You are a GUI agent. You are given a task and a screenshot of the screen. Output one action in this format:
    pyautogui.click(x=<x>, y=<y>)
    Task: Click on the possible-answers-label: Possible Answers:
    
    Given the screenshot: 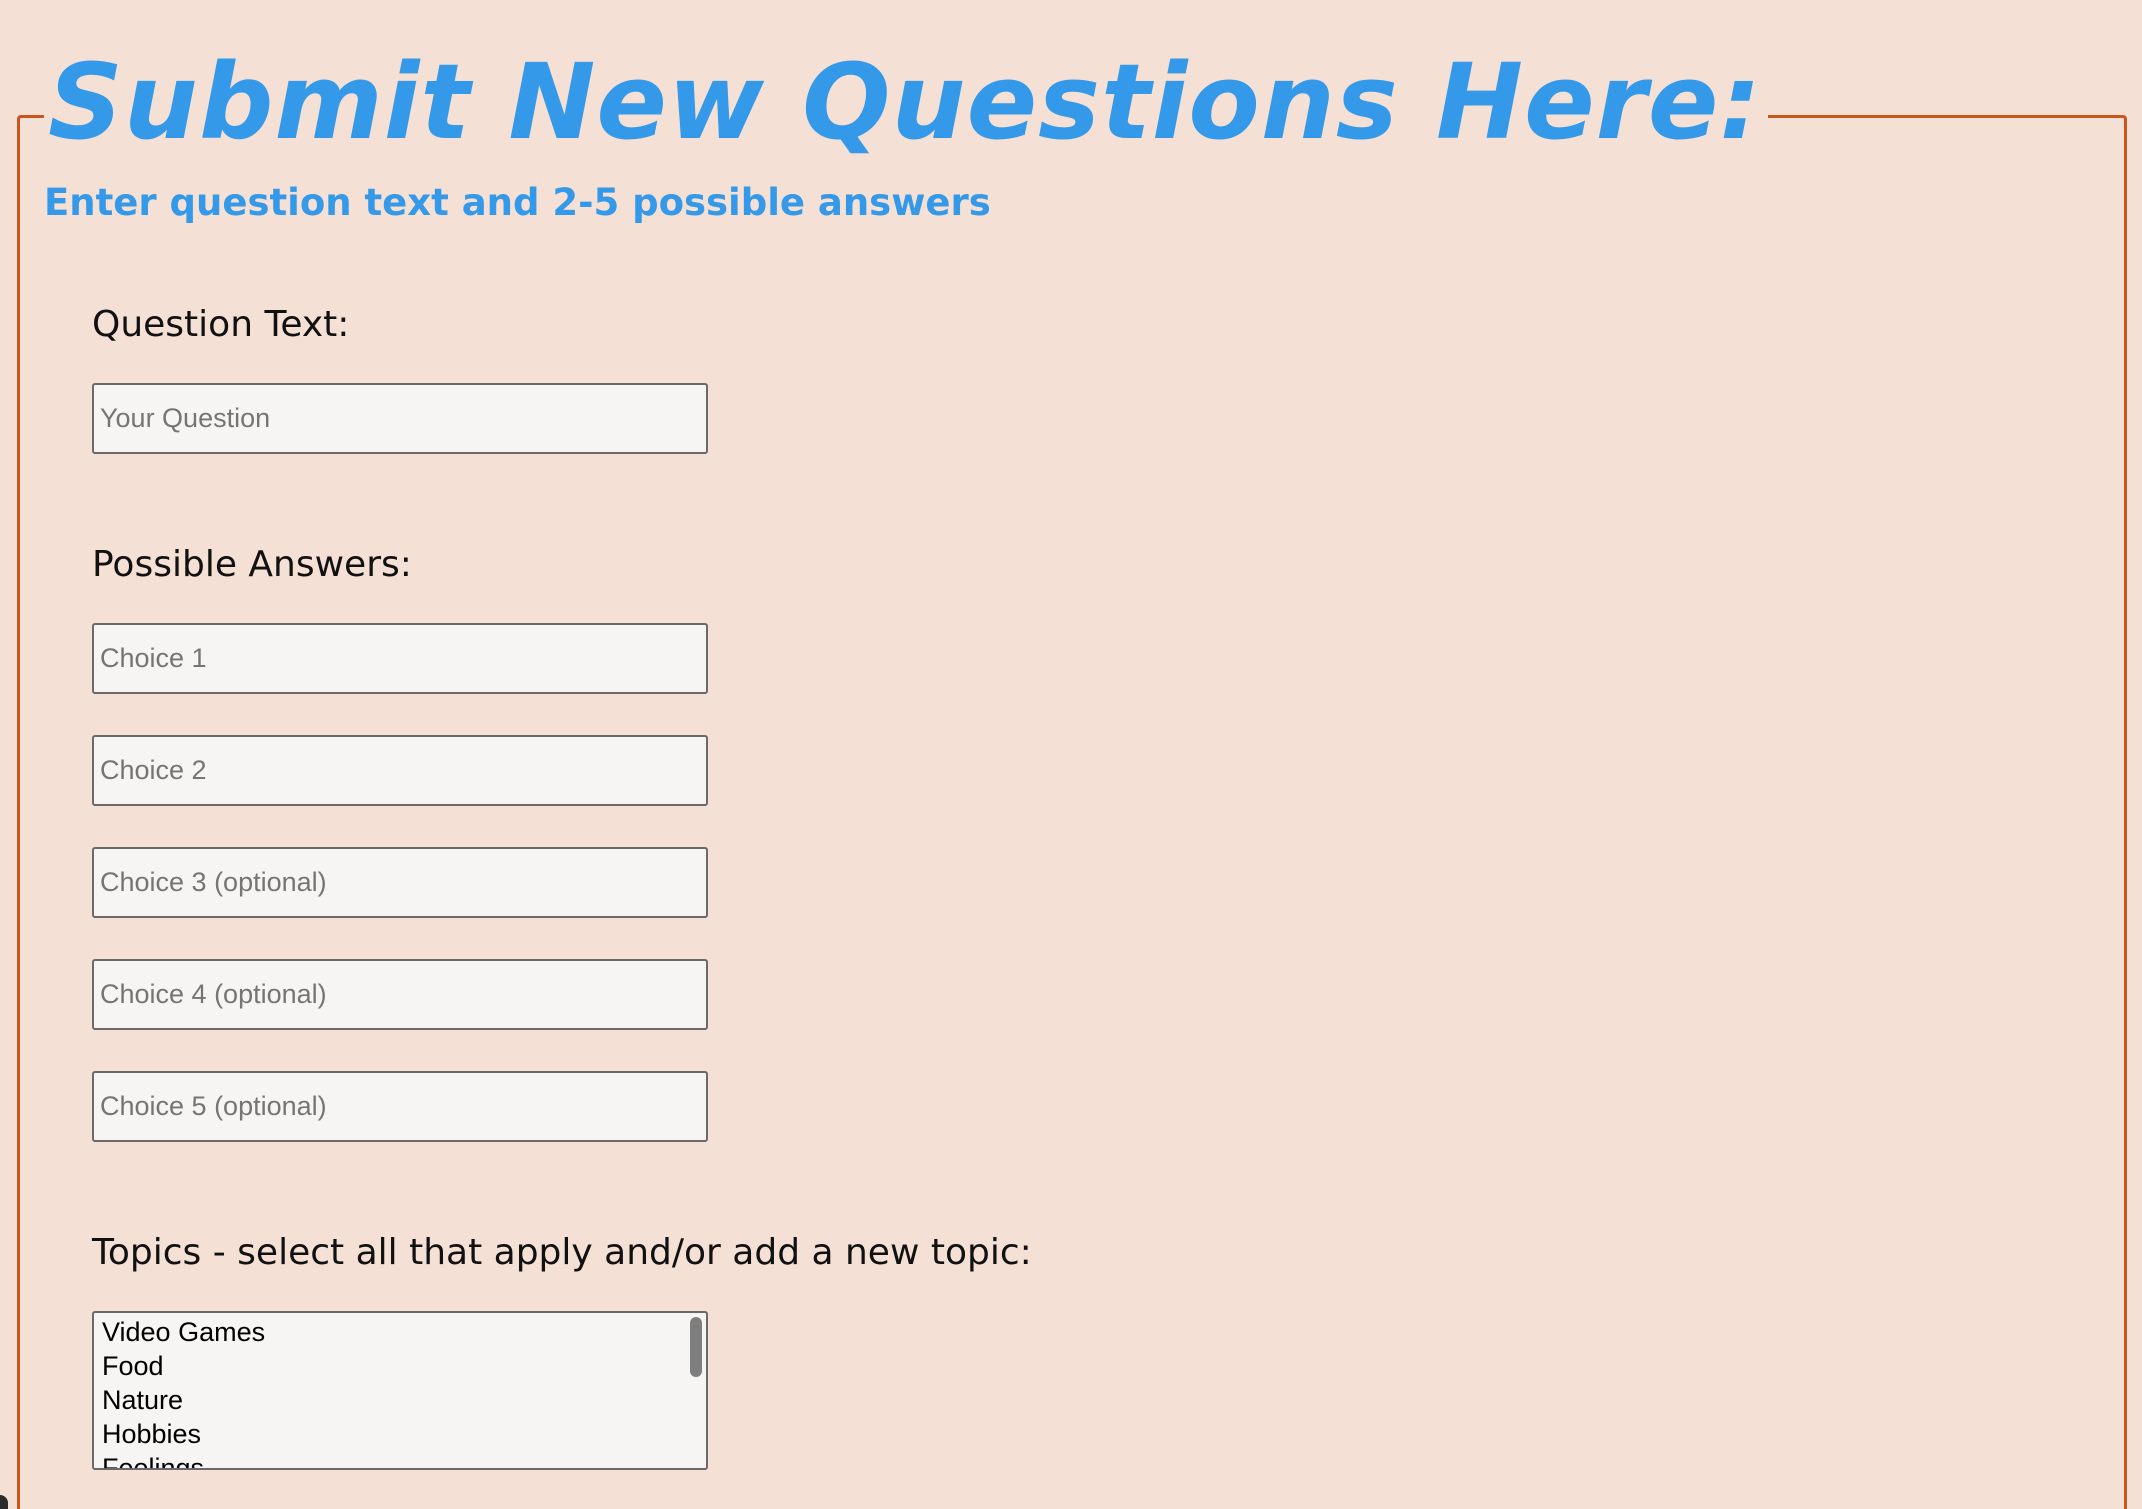 What is the action you would take?
    pyautogui.click(x=252, y=564)
    